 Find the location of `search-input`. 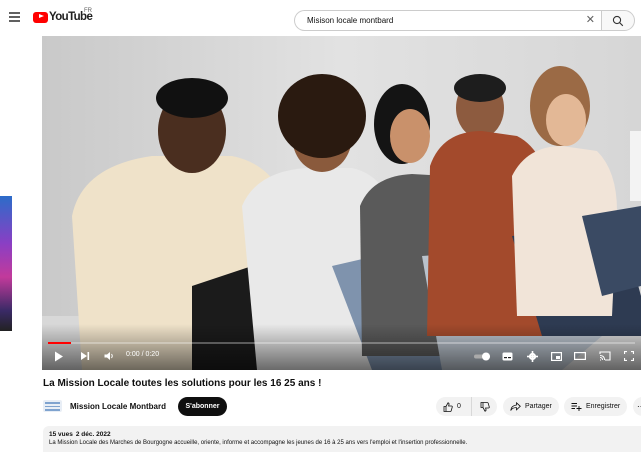

search-input is located at coordinates (442, 20).